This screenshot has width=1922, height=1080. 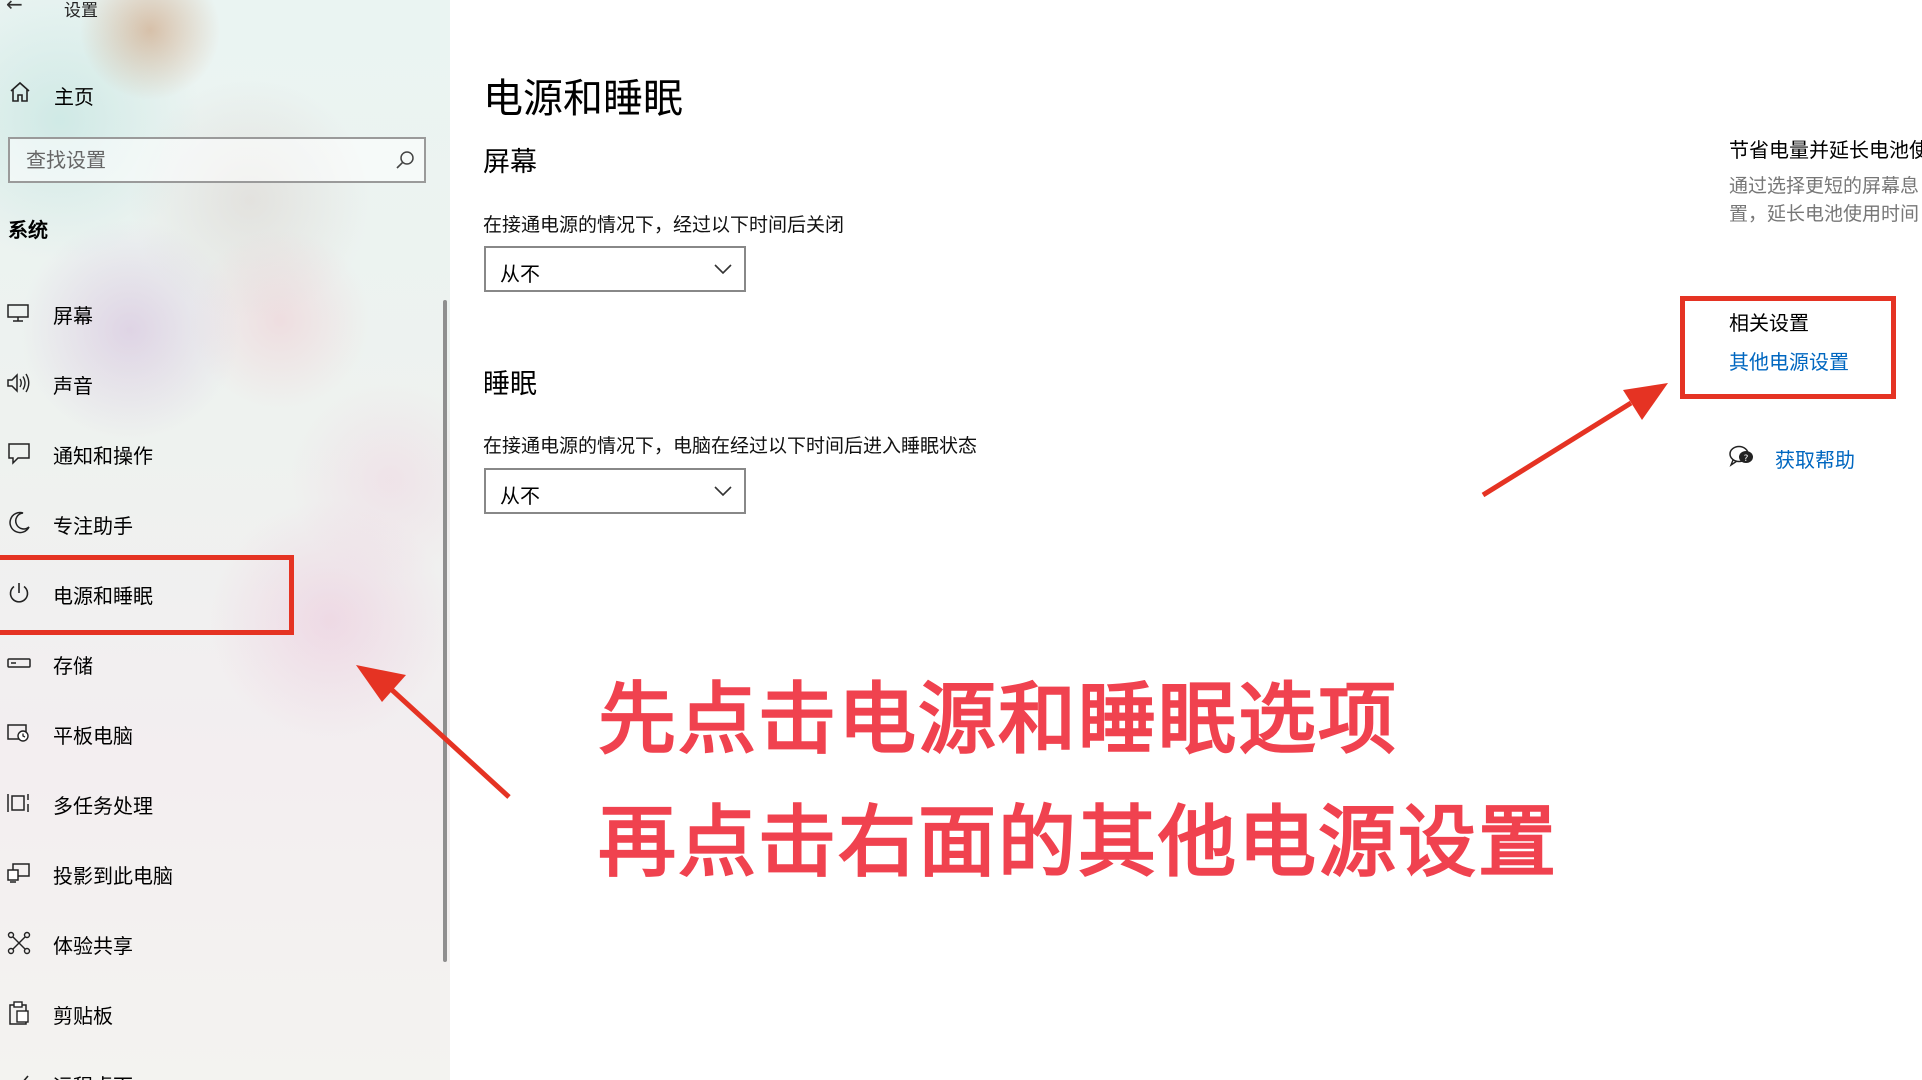 I want to click on battery-tip-line: 通过选择更短的屏幕息, so click(x=1824, y=186).